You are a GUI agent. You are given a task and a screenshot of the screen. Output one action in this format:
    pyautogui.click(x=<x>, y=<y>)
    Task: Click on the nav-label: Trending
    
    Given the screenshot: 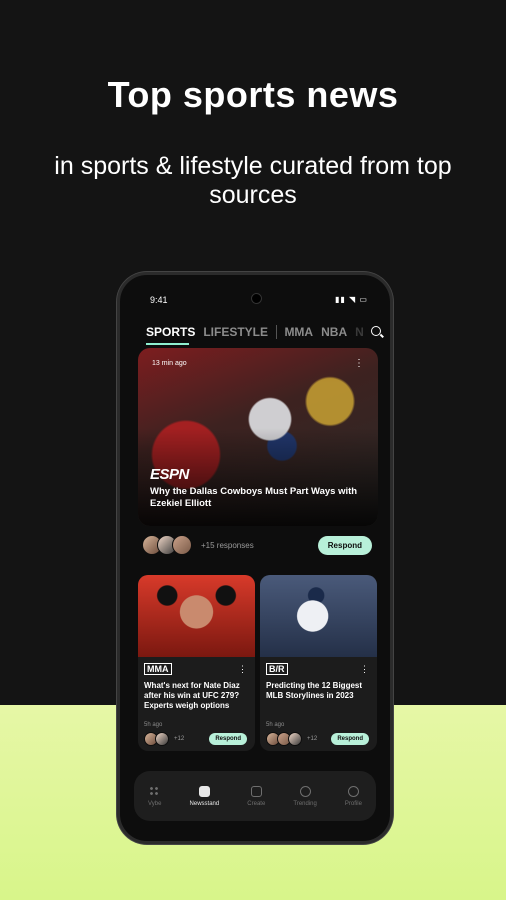 What is the action you would take?
    pyautogui.click(x=305, y=803)
    